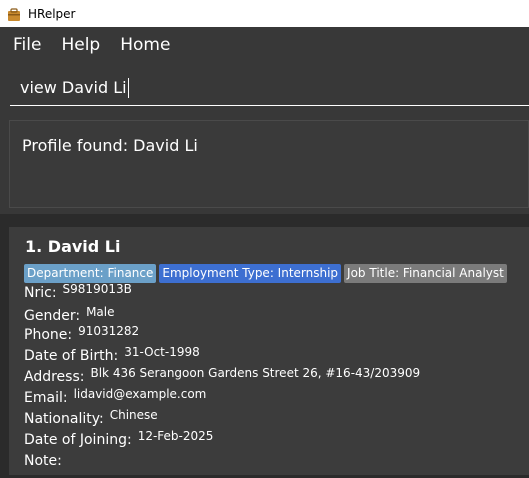 The width and height of the screenshot is (529, 478). I want to click on result-text: Profile found: David Li, so click(110, 145).